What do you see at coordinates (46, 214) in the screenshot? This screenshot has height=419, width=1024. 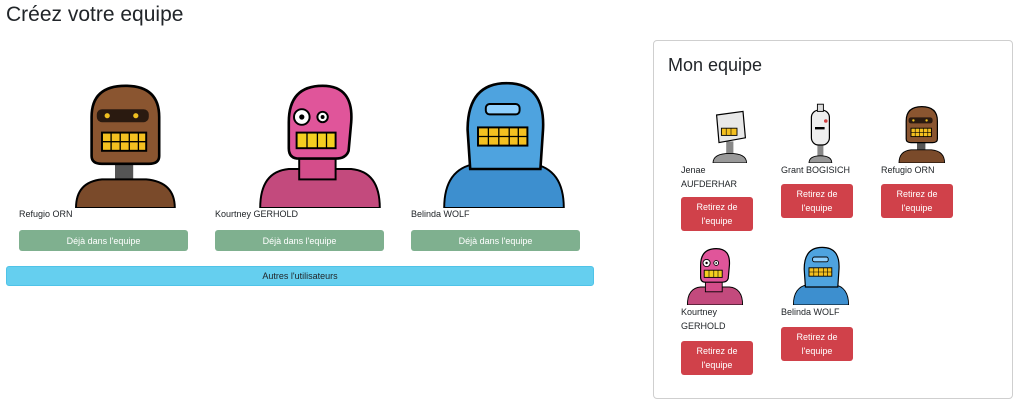 I see `candidate-name: Refugio ORN` at bounding box center [46, 214].